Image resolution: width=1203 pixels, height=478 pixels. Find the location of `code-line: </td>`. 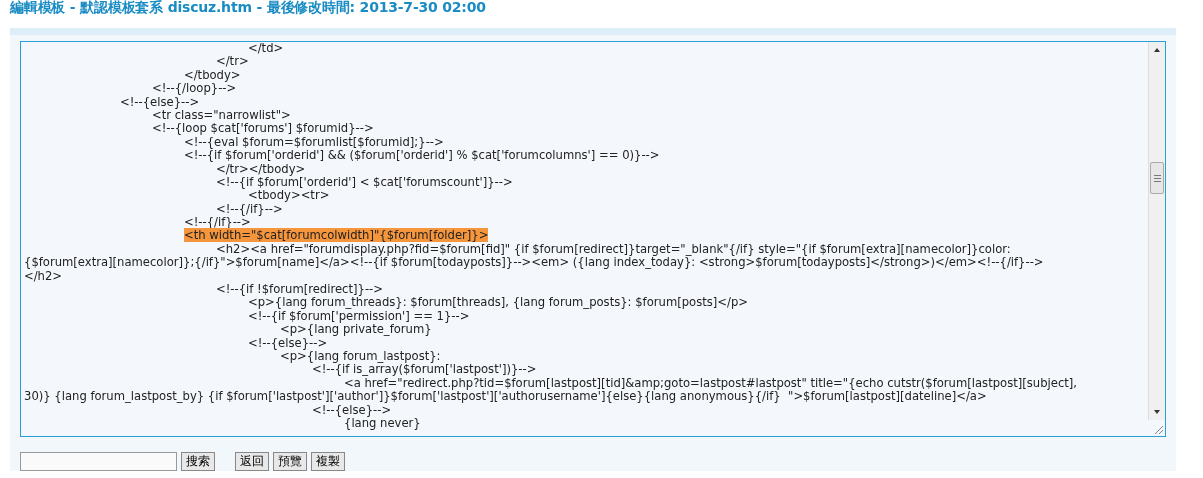

code-line: </td> is located at coordinates (266, 48).